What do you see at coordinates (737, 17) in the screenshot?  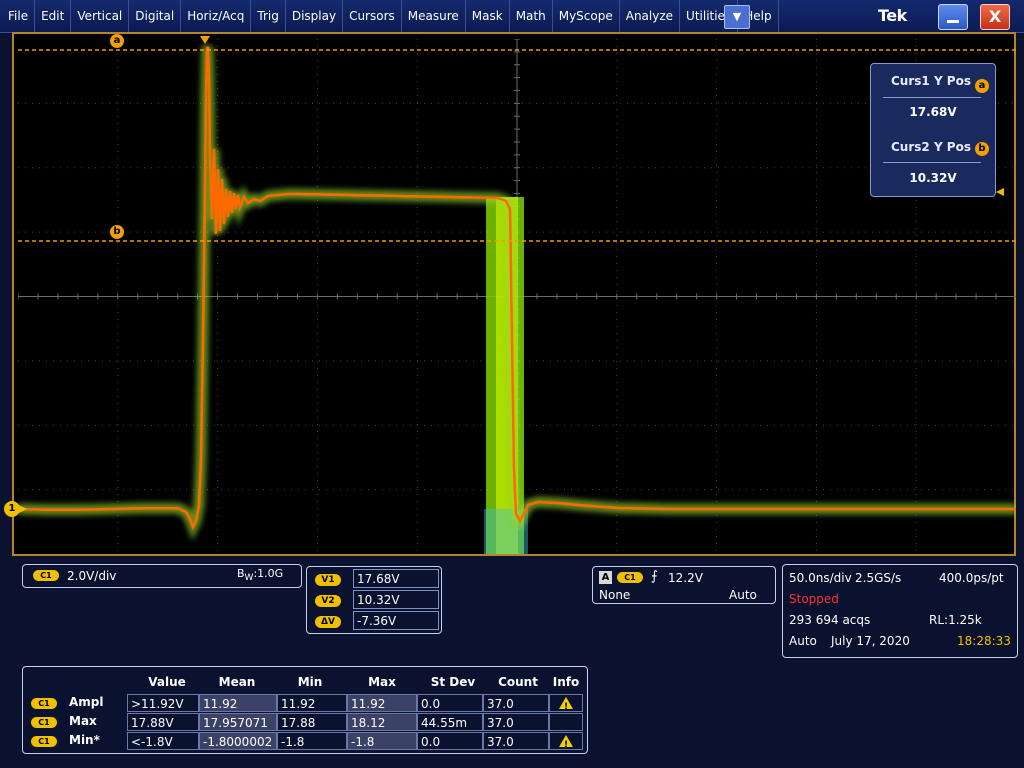 I see `menu-dropdown-button: ▼` at bounding box center [737, 17].